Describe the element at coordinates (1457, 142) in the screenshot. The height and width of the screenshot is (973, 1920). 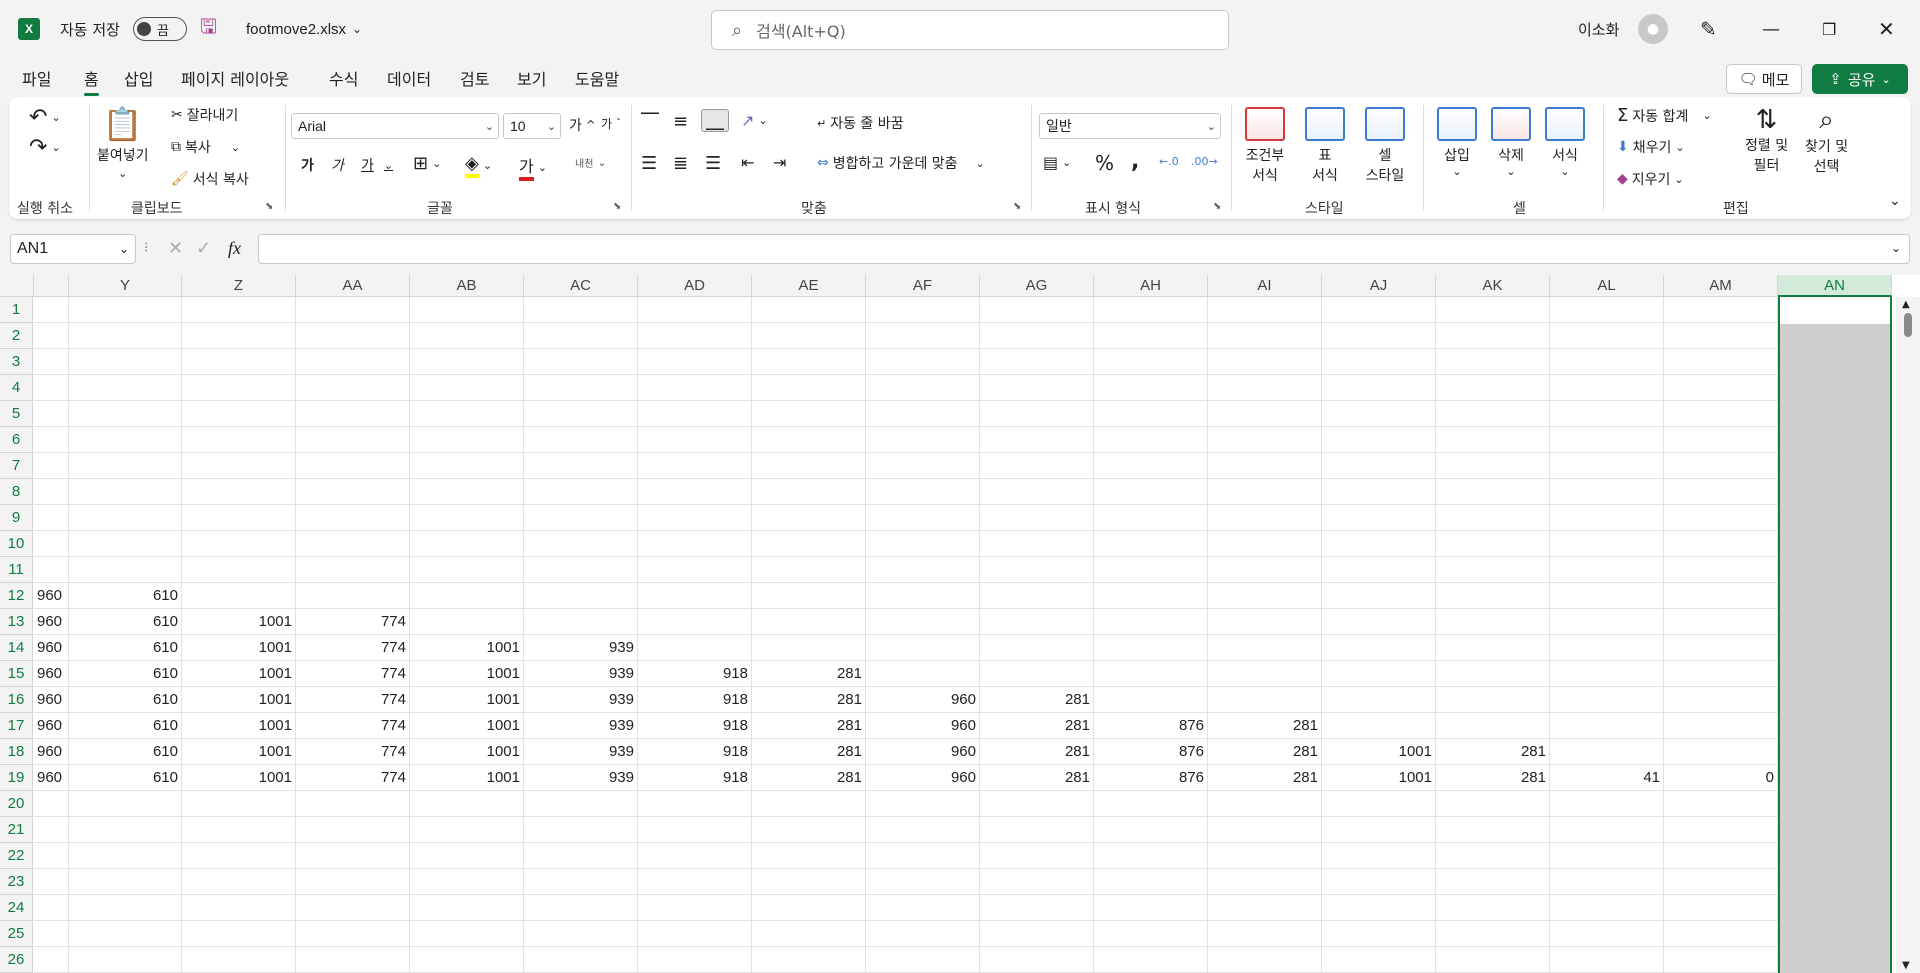
I see `insert-cells-button: 삽입 ⌄` at that location.